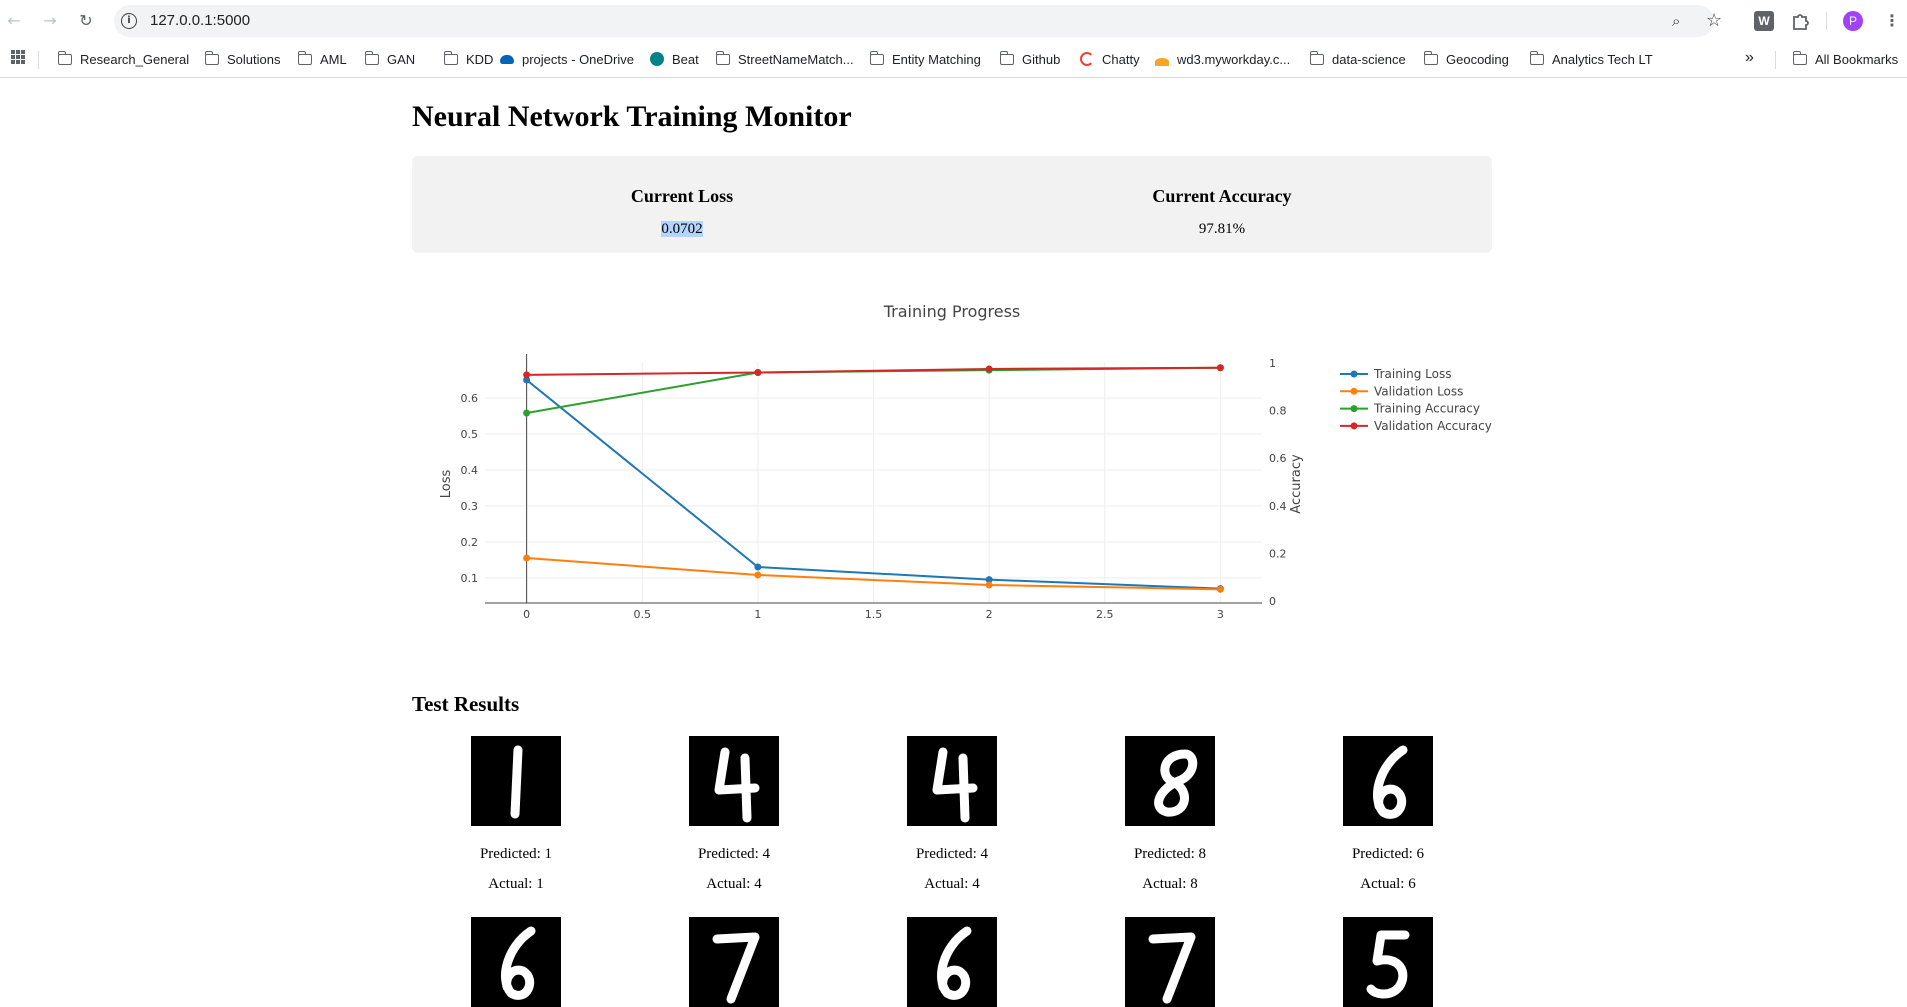 The image size is (1907, 1007). What do you see at coordinates (1272, 363) in the screenshot?
I see `y2-tick-label: 1` at bounding box center [1272, 363].